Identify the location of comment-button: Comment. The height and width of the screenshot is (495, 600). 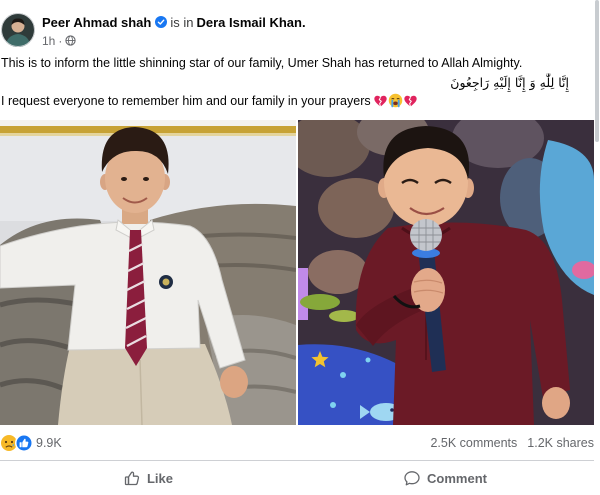
(445, 478).